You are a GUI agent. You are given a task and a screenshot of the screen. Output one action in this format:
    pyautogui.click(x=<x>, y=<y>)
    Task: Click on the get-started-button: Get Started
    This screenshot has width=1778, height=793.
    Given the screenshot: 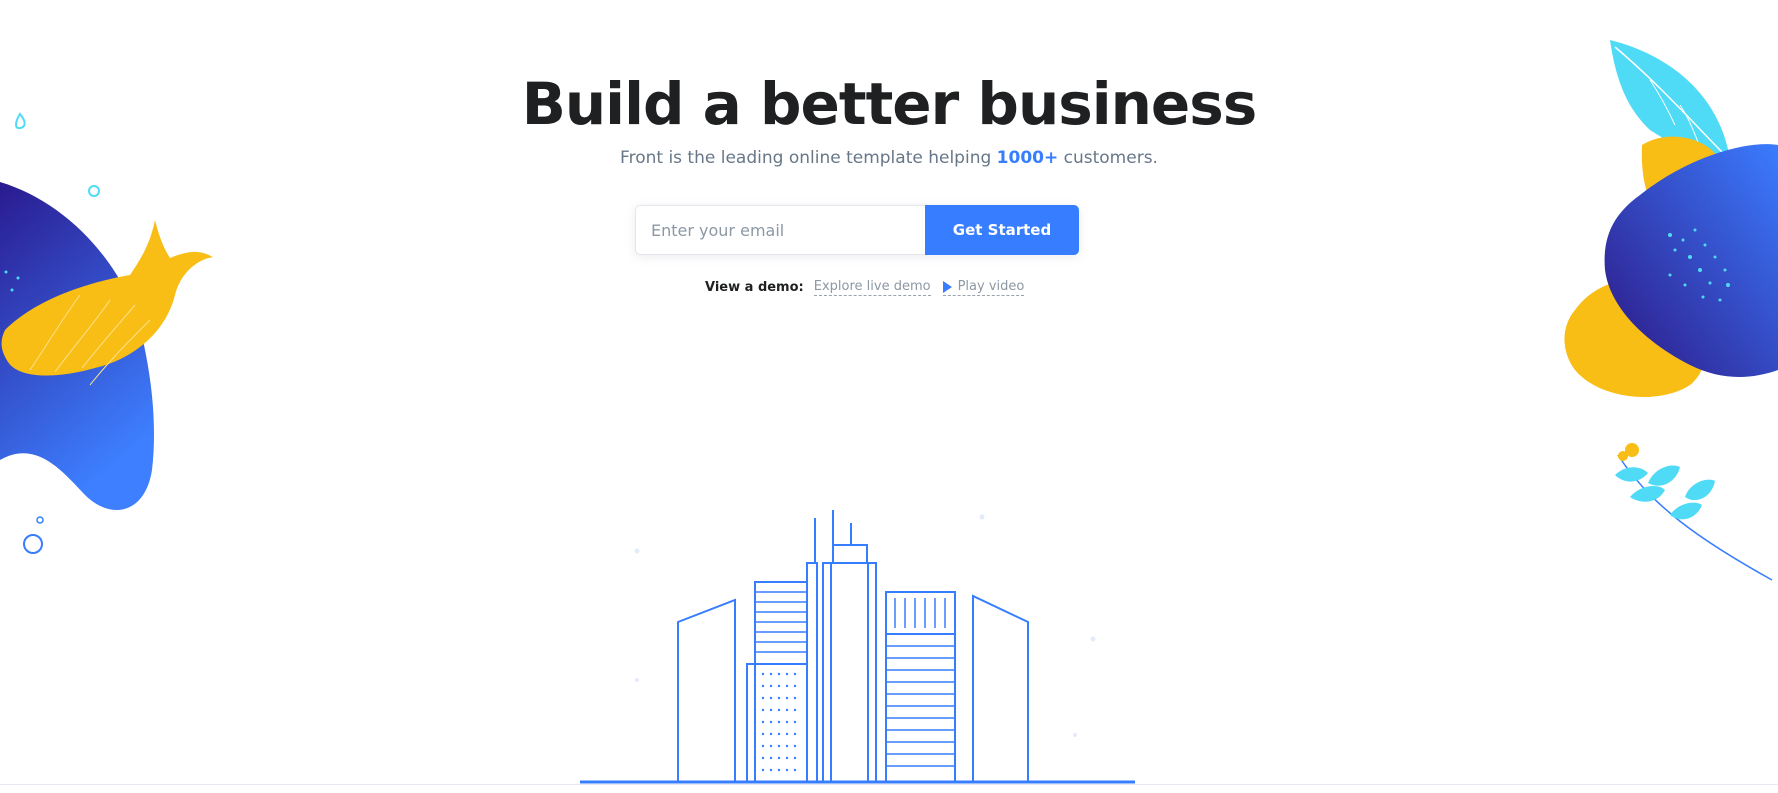 What is the action you would take?
    pyautogui.click(x=1002, y=230)
    